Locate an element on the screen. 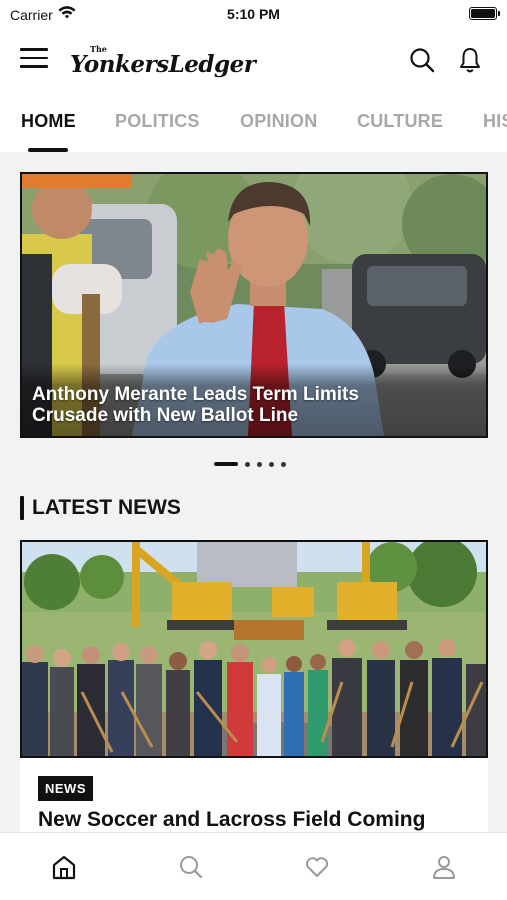 The width and height of the screenshot is (507, 900). tab-home: HOME is located at coordinates (48, 121).